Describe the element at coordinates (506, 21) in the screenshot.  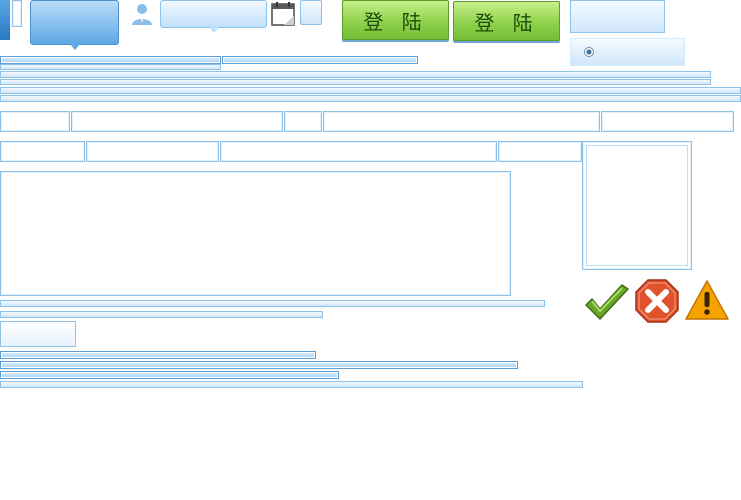
I see `login-button-hover: 登 陆` at that location.